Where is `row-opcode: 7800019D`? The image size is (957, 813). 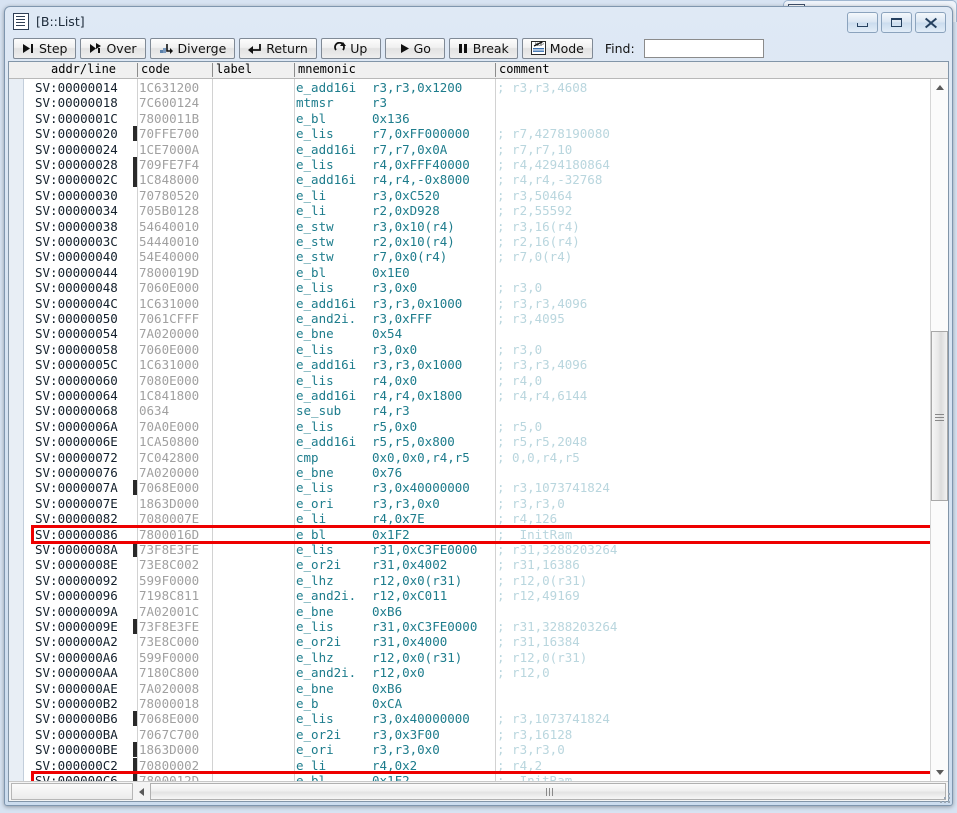
row-opcode: 7800019D is located at coordinates (169, 272).